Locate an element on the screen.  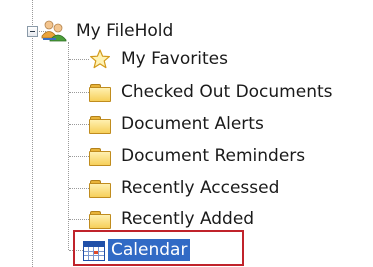
calendar-icon is located at coordinates (94, 250).